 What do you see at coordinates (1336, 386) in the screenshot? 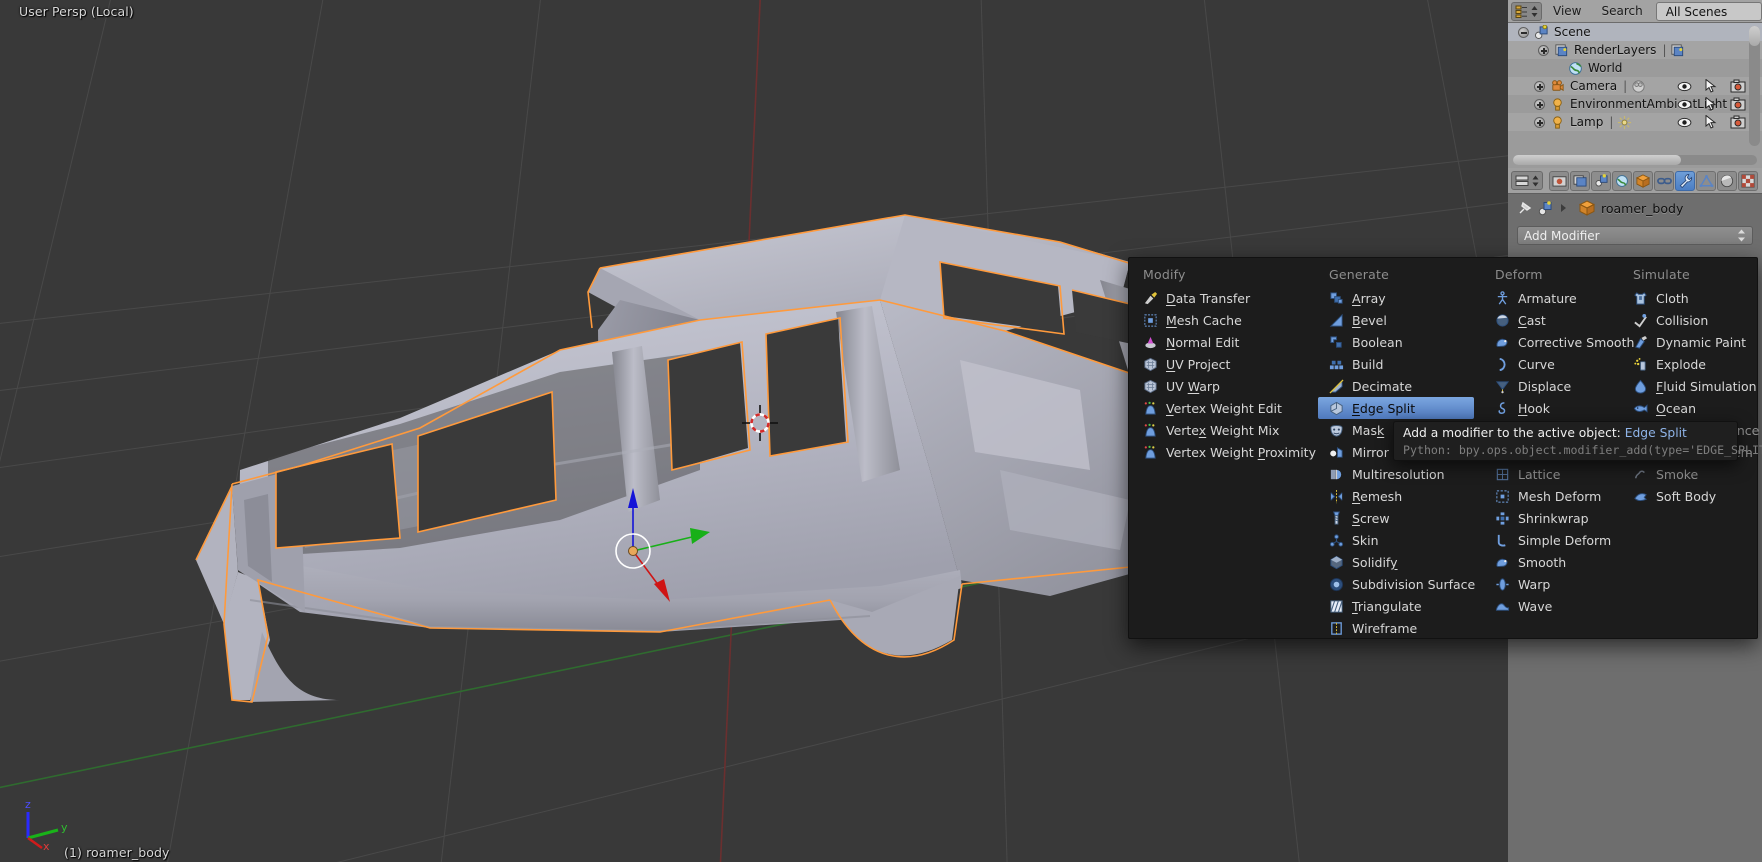
I see `decimate-icon` at bounding box center [1336, 386].